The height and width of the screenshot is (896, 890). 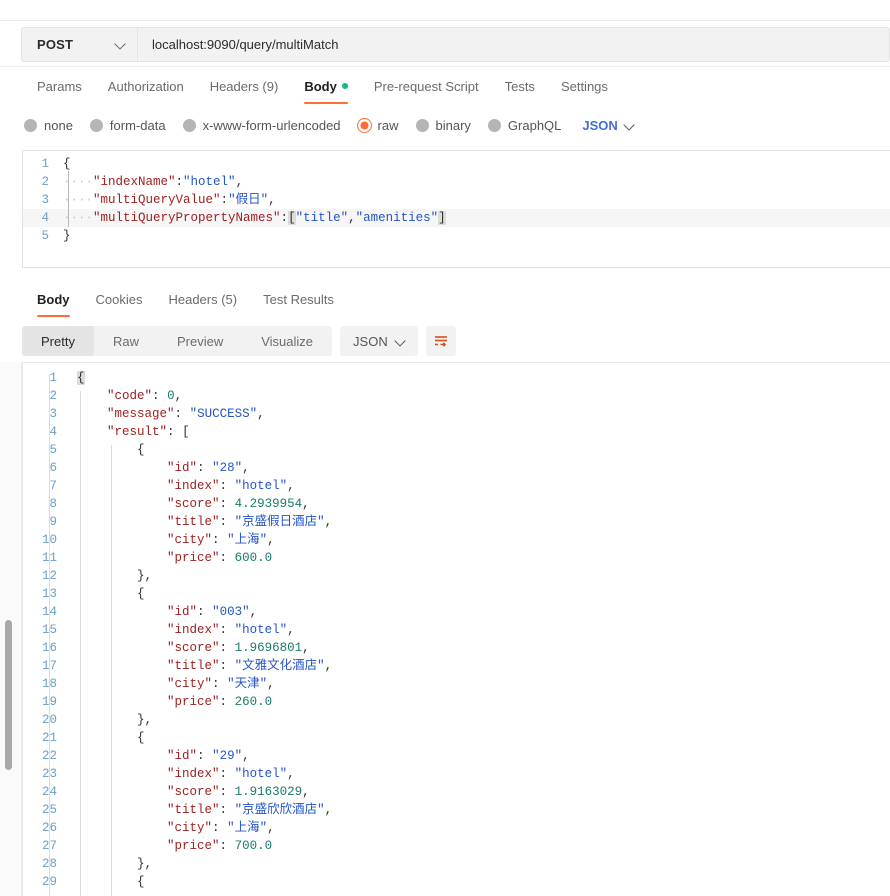 I want to click on body-type-form-data: form-data, so click(x=127, y=125).